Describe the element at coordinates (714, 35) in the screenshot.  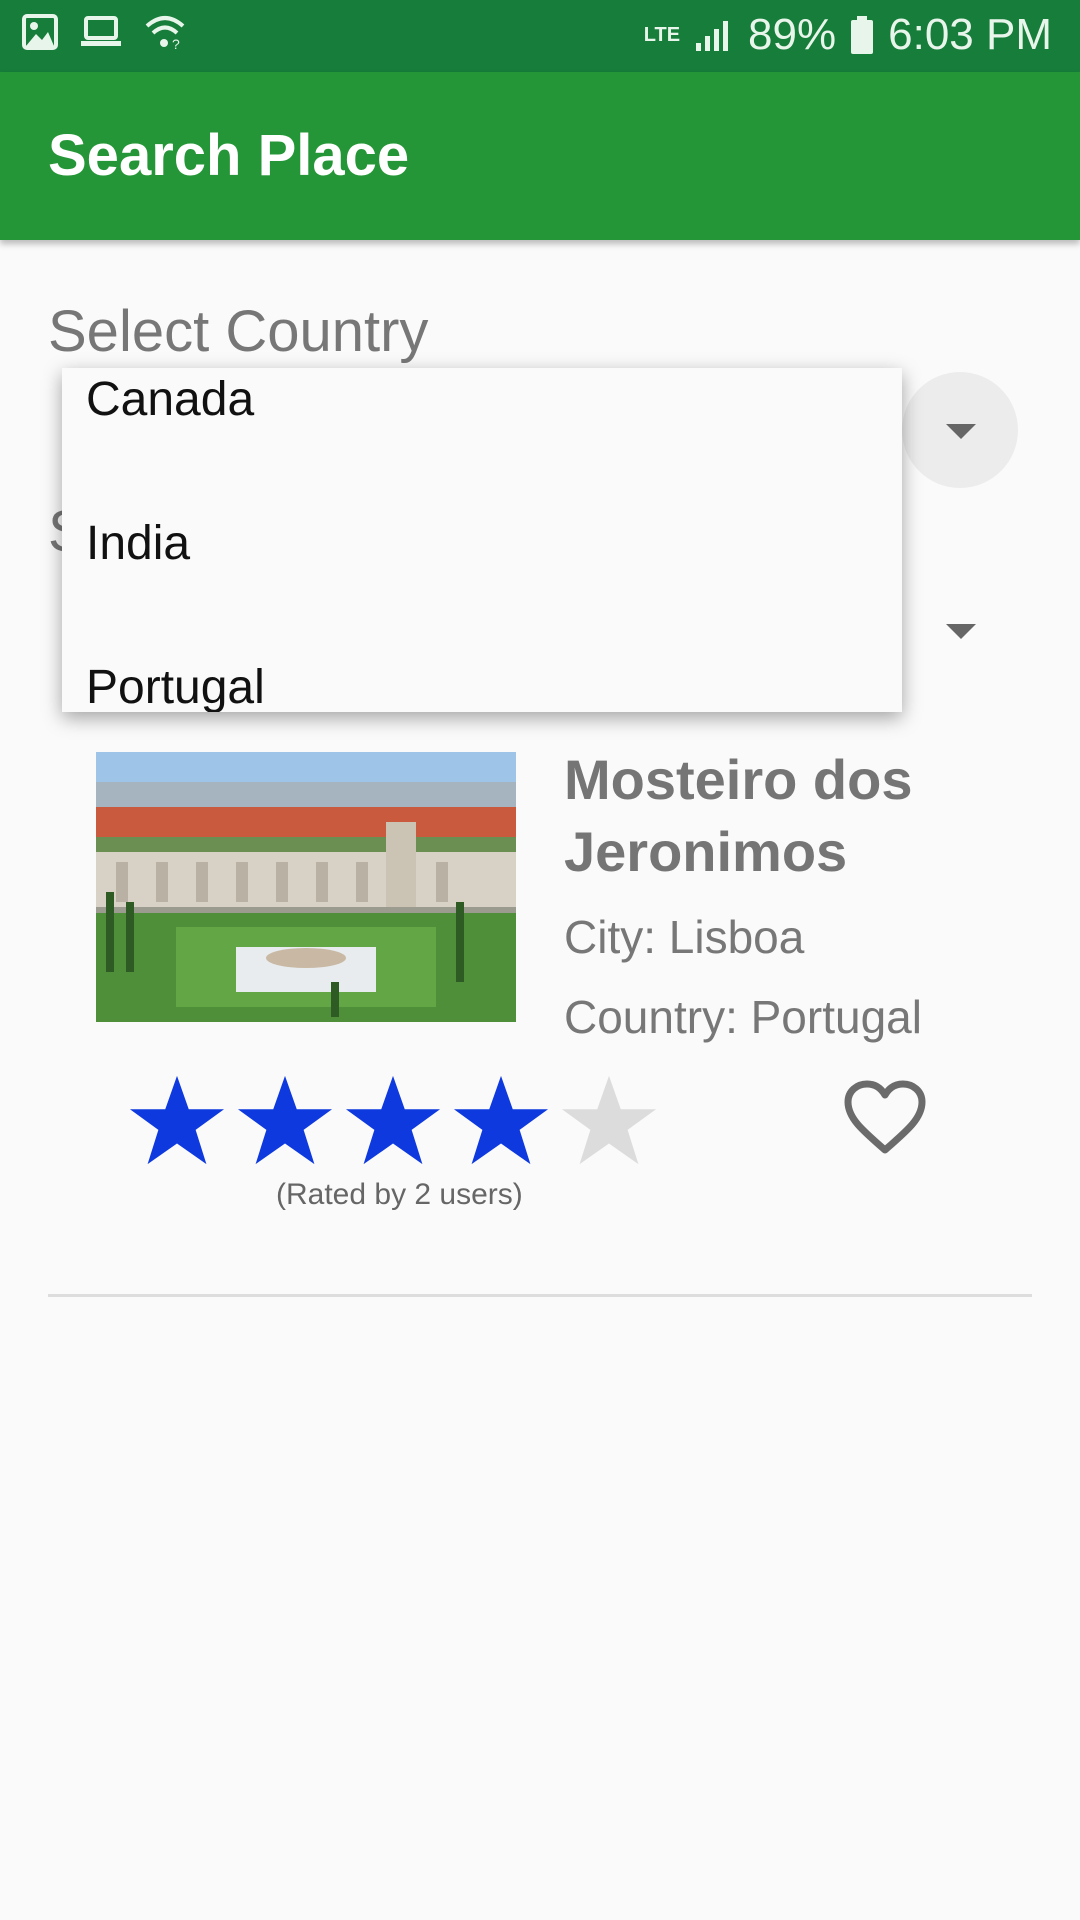
I see `signal-icon` at that location.